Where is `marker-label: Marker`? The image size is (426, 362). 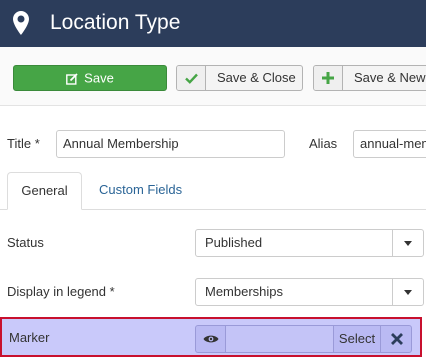
marker-label: Marker is located at coordinates (29, 337).